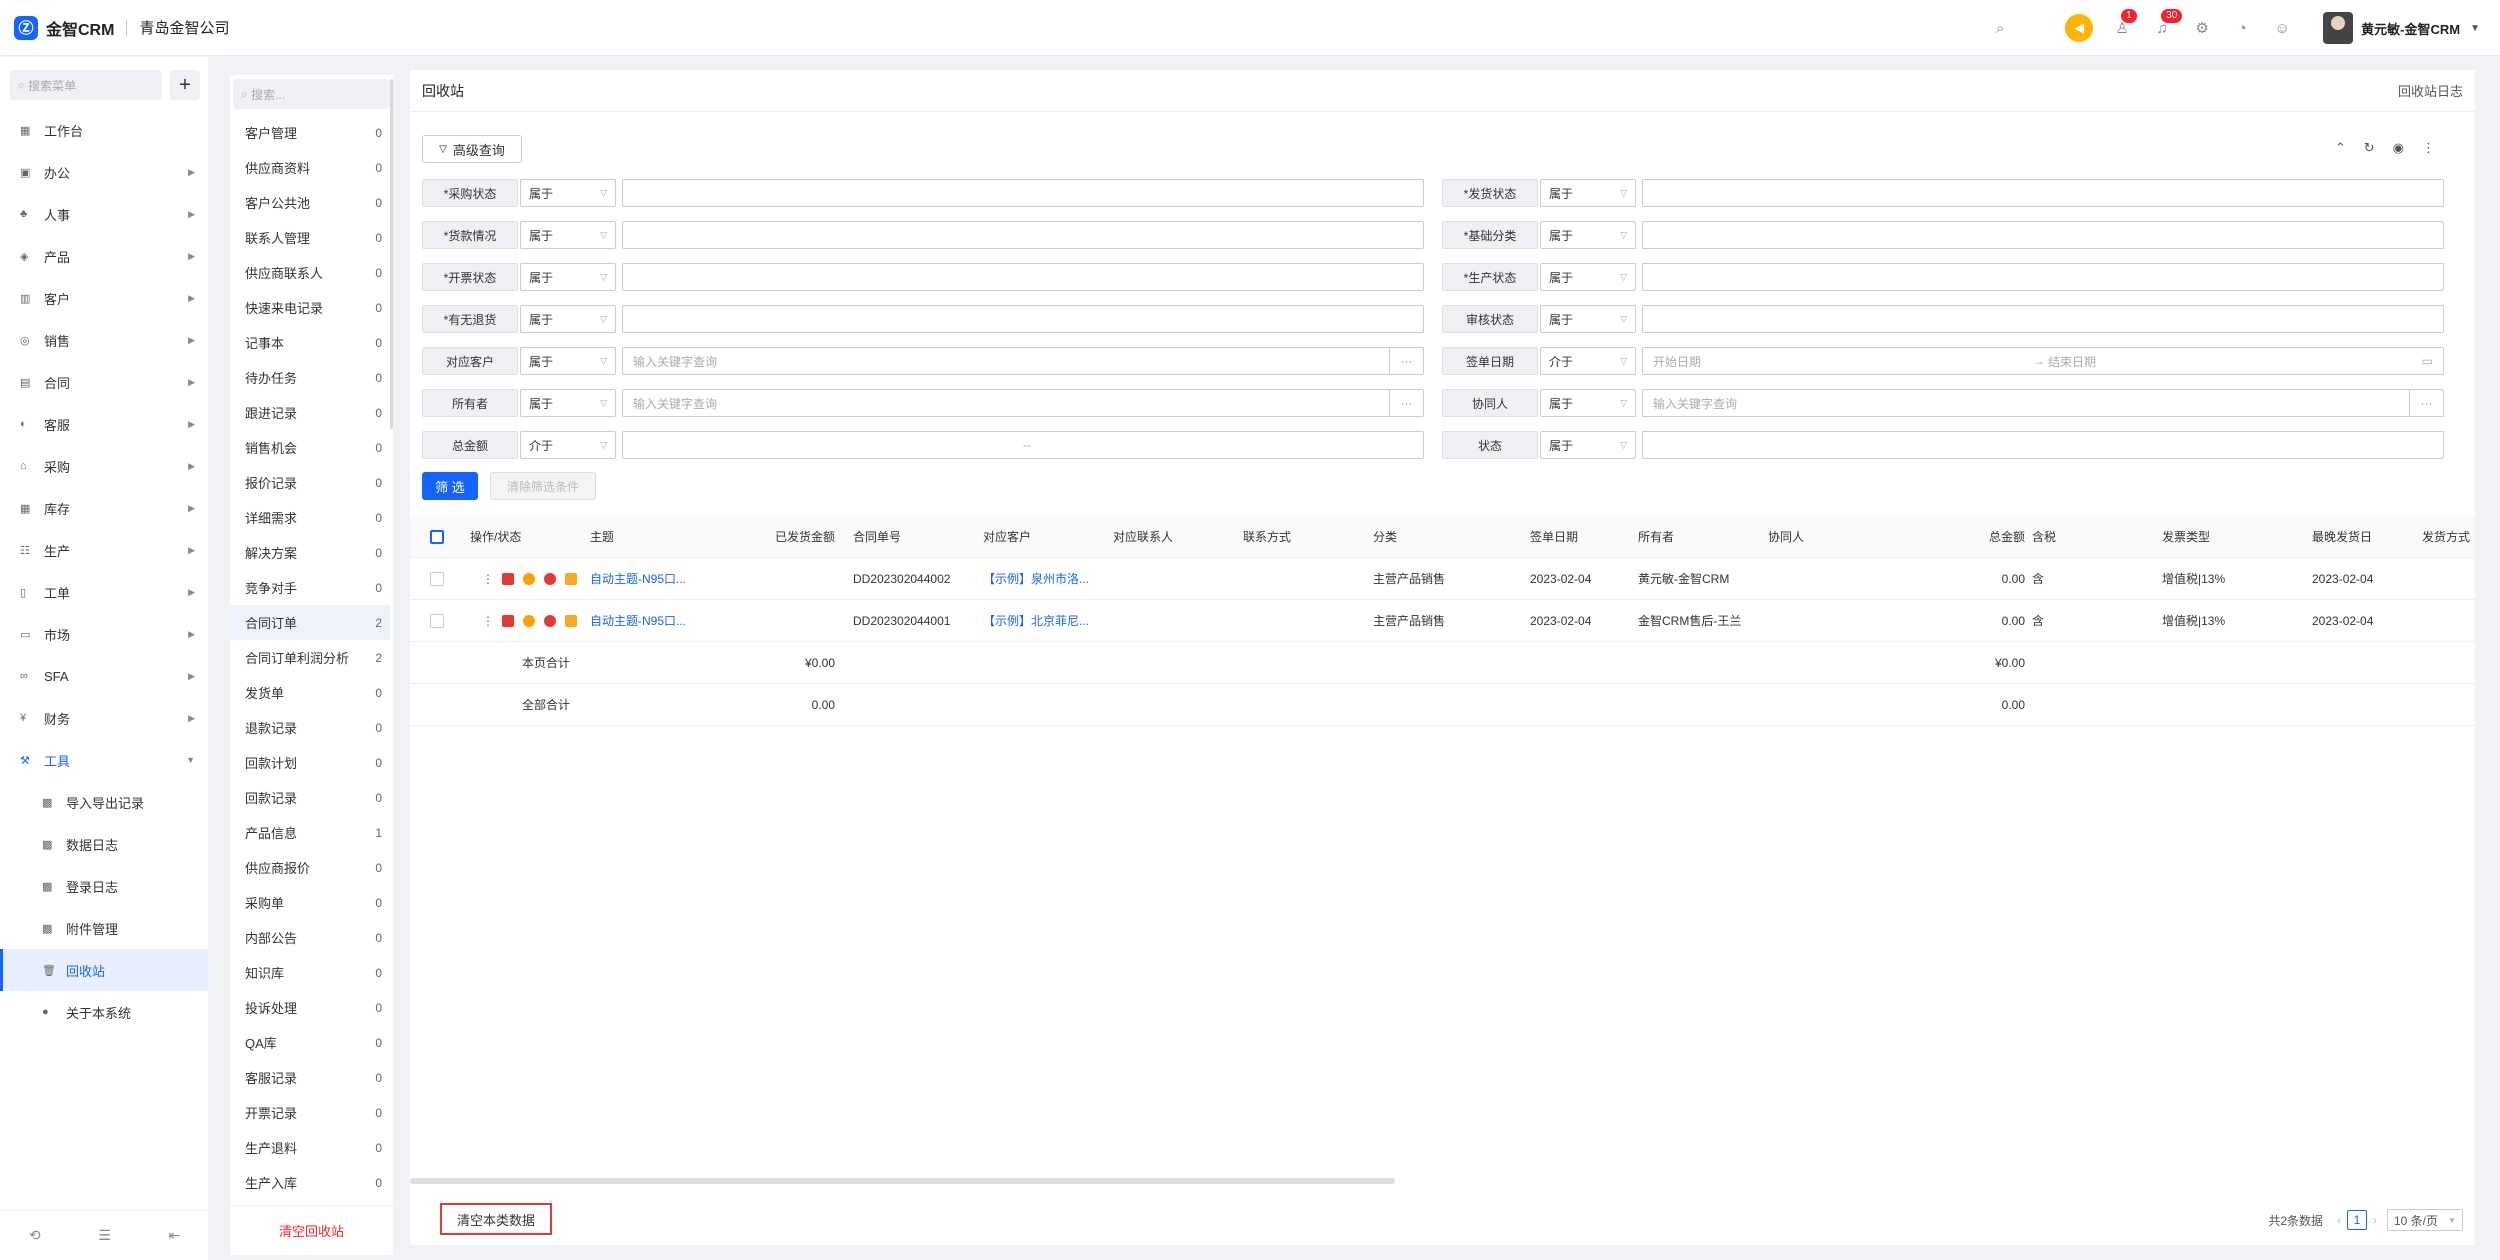  I want to click on sidebar-item-tools: ⚒ 工具 ▼, so click(104, 760).